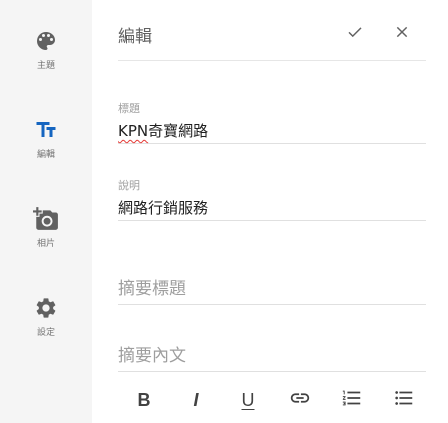 Image resolution: width=448 pixels, height=423 pixels. I want to click on sidebar-item-edit: 編輯, so click(46, 139).